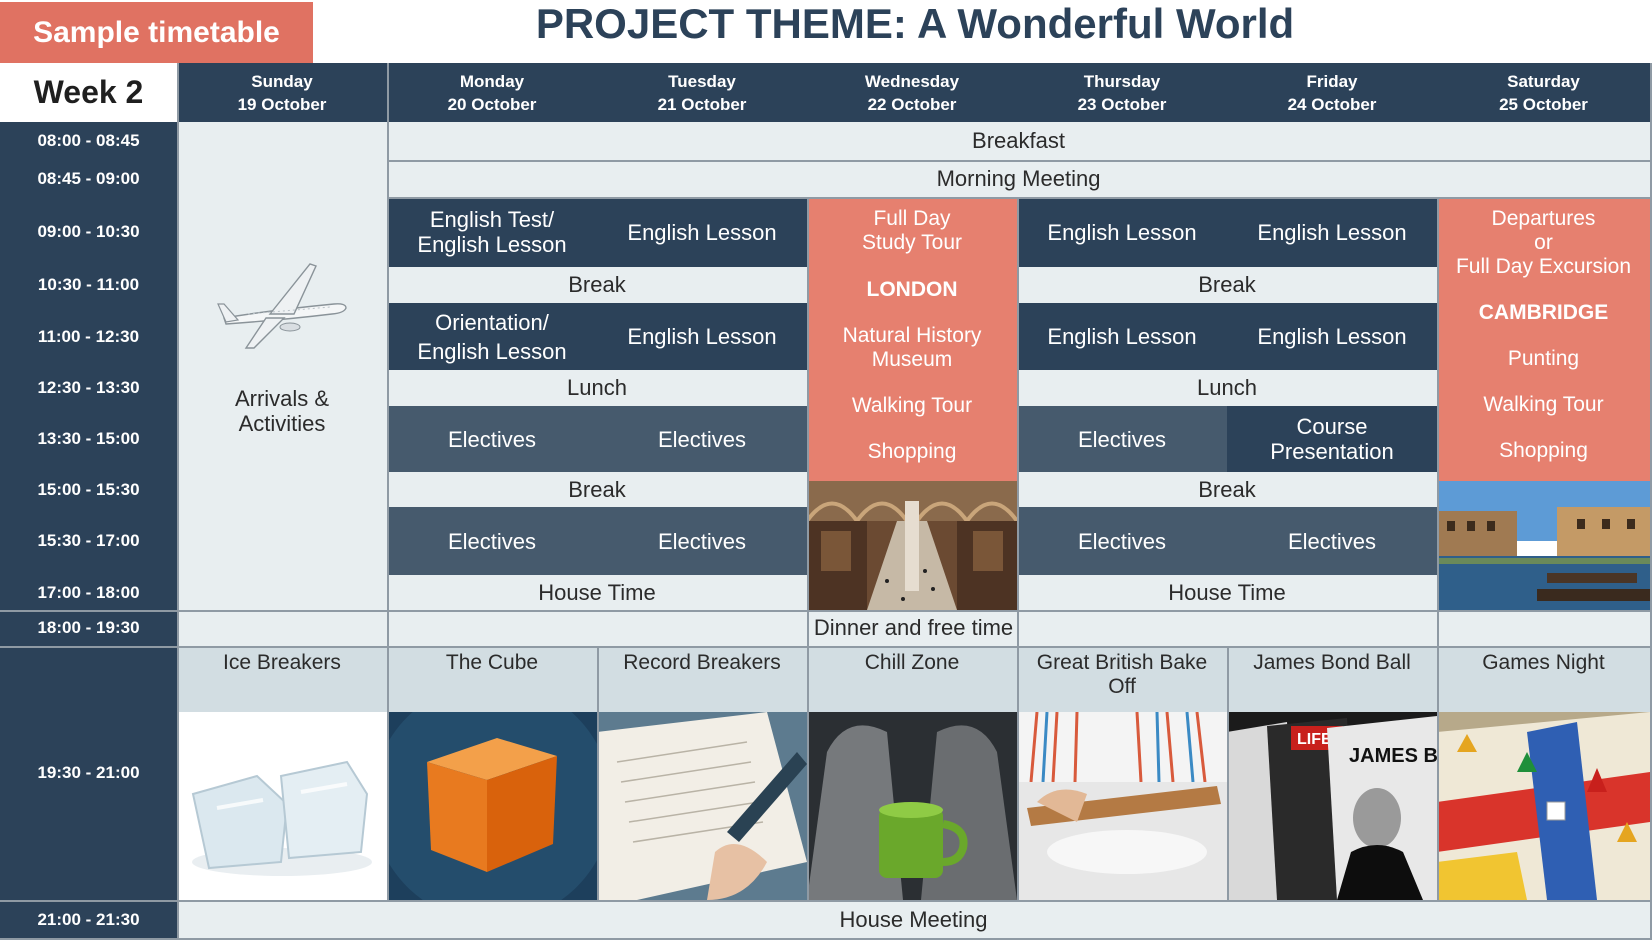 The height and width of the screenshot is (942, 1652). I want to click on monday-0900-cell: English Test/English Lesson, so click(492, 232).